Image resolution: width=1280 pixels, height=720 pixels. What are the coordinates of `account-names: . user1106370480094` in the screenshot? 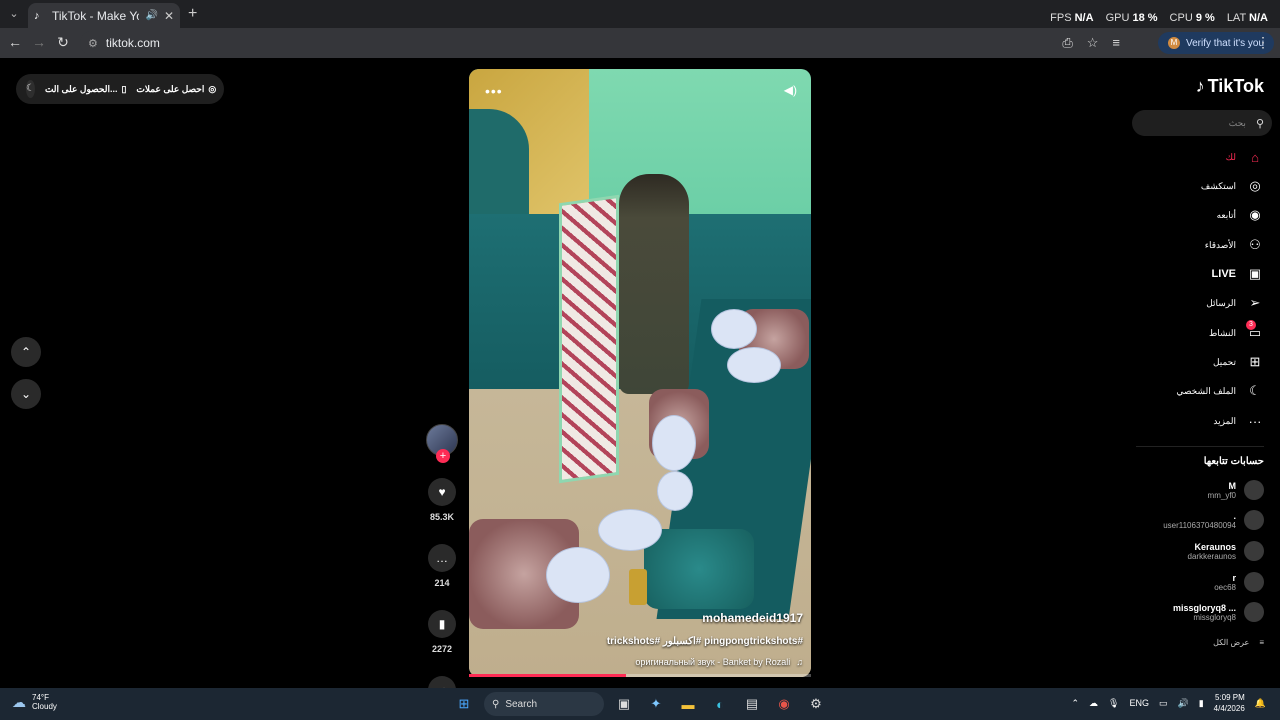 It's located at (1199, 520).